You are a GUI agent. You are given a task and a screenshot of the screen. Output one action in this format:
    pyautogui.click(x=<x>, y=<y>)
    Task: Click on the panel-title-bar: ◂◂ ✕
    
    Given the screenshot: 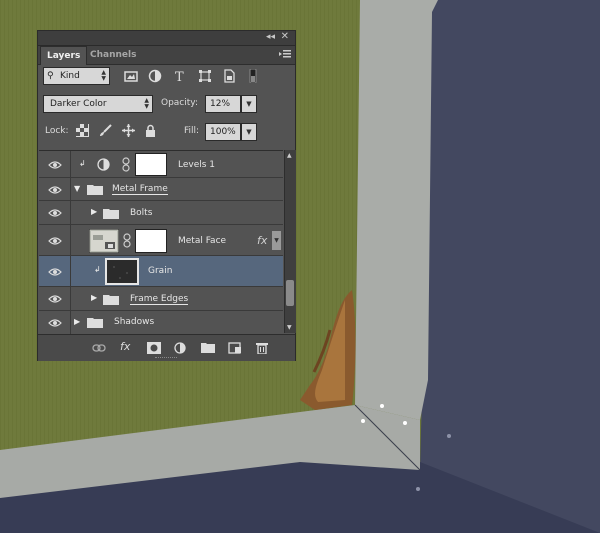 What is the action you would take?
    pyautogui.click(x=166, y=38)
    